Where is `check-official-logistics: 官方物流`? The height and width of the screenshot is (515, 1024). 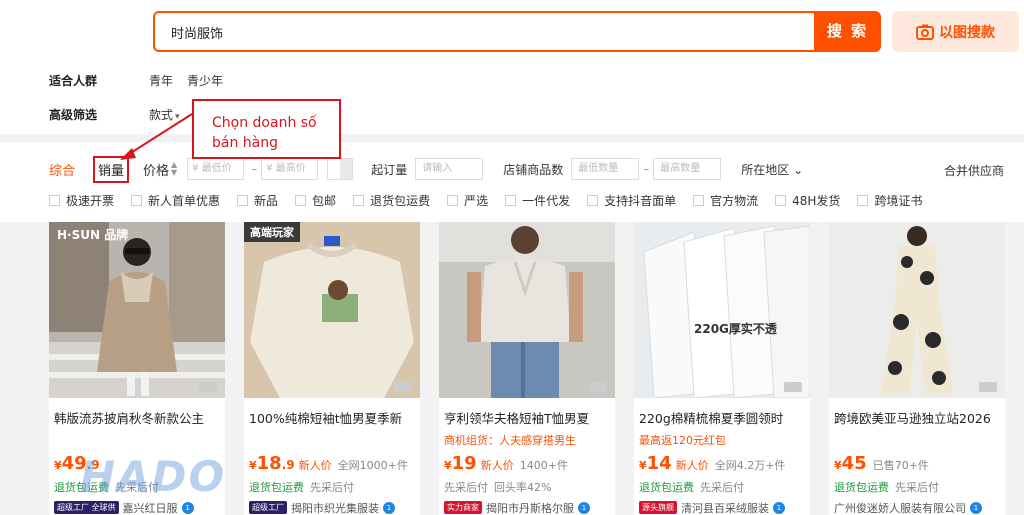 check-official-logistics: 官方物流 is located at coordinates (725, 200).